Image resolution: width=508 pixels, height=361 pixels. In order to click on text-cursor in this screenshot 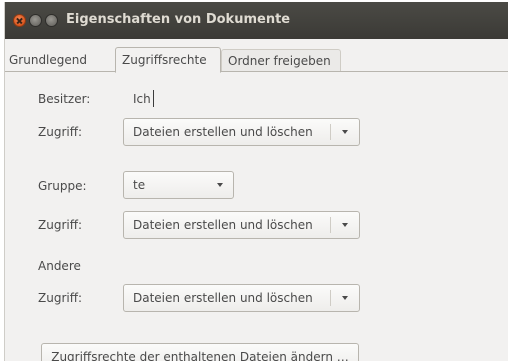, I will do `click(153, 98)`.